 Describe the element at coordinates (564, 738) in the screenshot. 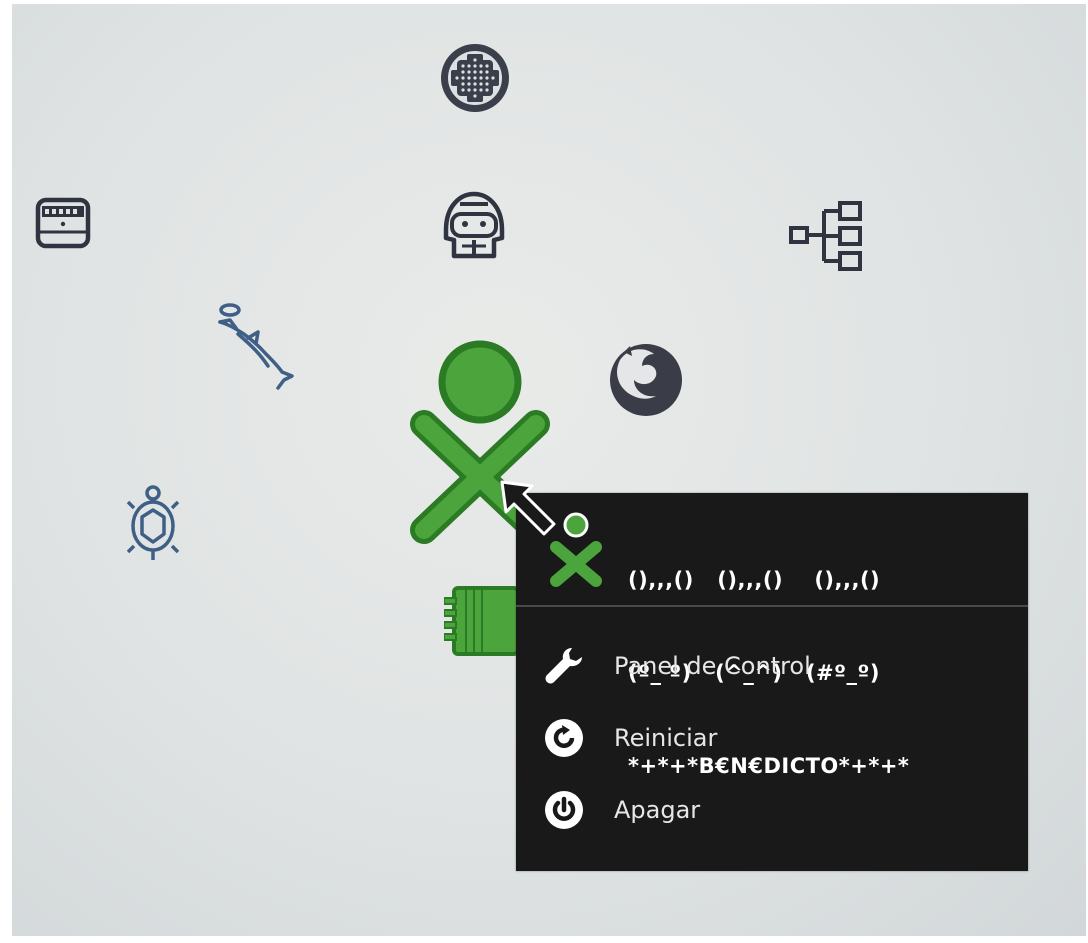

I see `restart-icon` at that location.